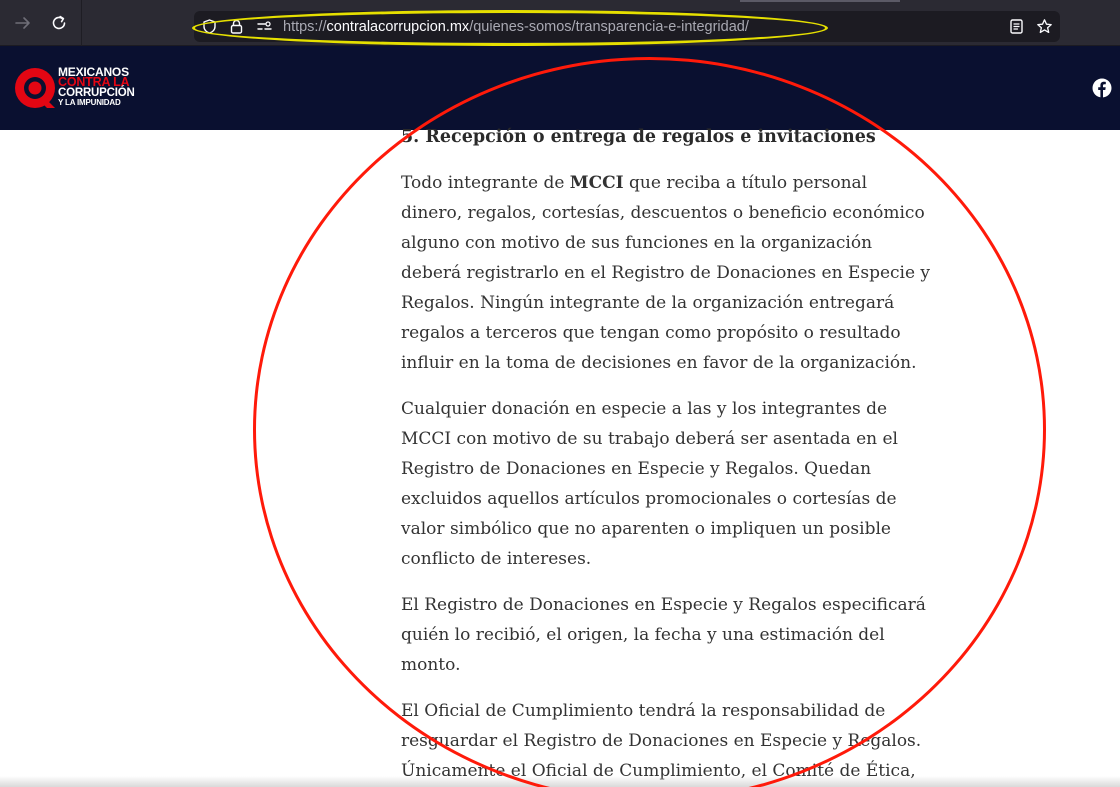 The width and height of the screenshot is (1120, 787). Describe the element at coordinates (81, 23) in the screenshot. I see `toolbar-separator` at that location.